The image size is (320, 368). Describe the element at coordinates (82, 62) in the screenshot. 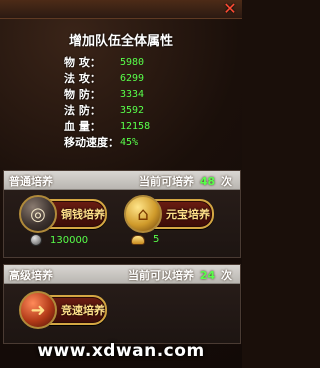

I see `stat-label: 物 攻：` at that location.